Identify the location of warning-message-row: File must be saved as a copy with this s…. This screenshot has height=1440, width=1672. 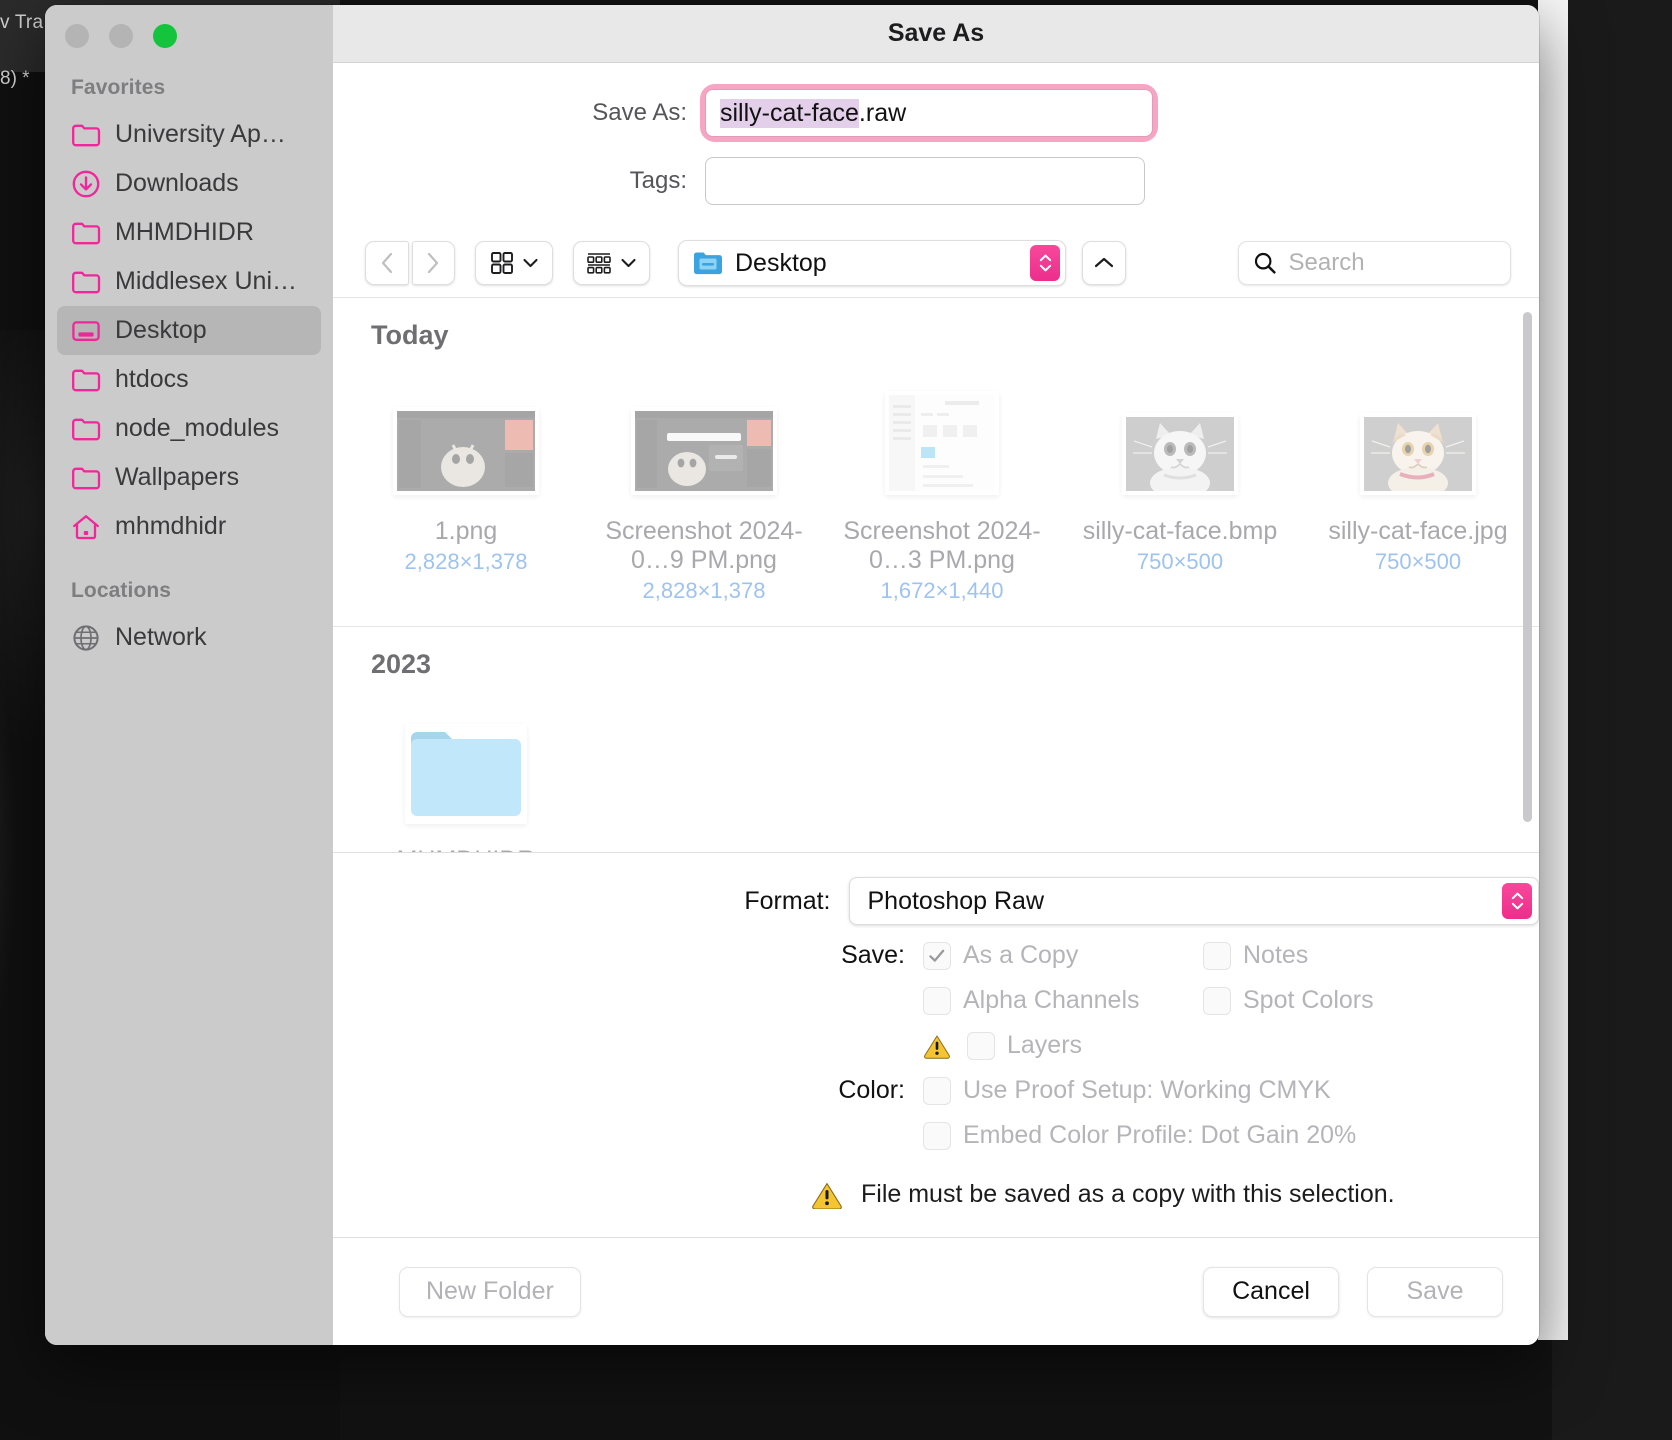
(936, 1196).